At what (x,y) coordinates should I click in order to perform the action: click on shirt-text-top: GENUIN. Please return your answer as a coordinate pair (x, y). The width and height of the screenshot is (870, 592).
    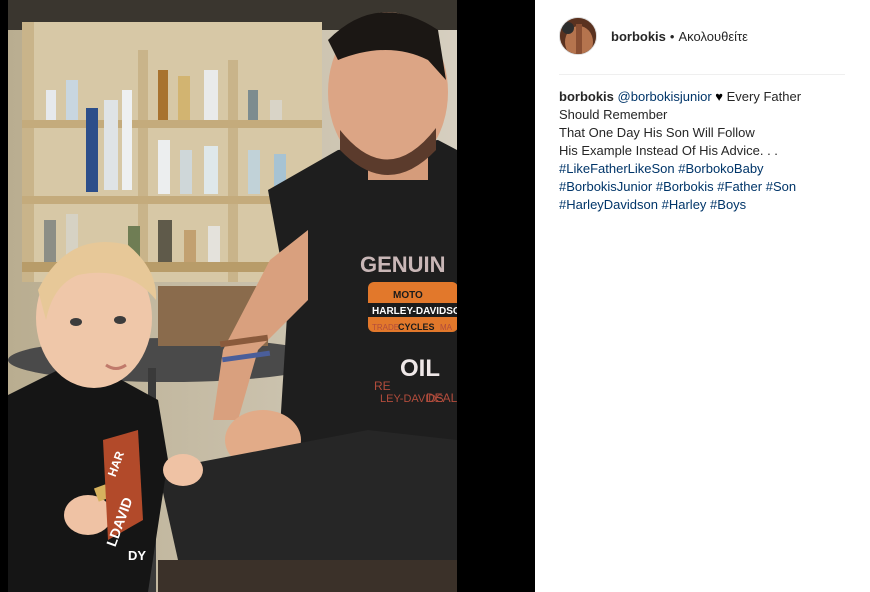
    Looking at the image, I should click on (403, 264).